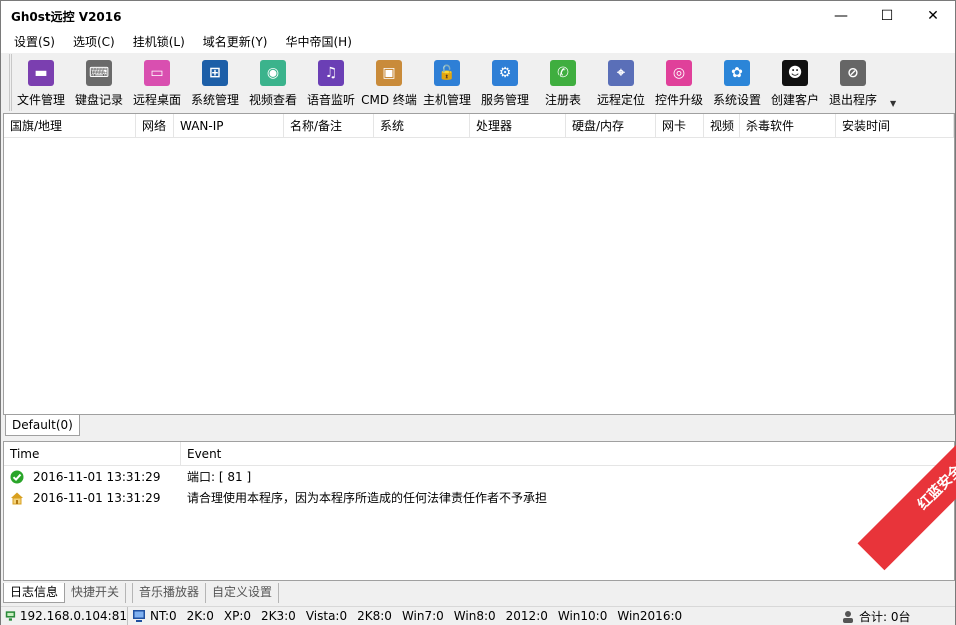 The width and height of the screenshot is (956, 625). I want to click on client-col-header: 安装时间, so click(895, 126).